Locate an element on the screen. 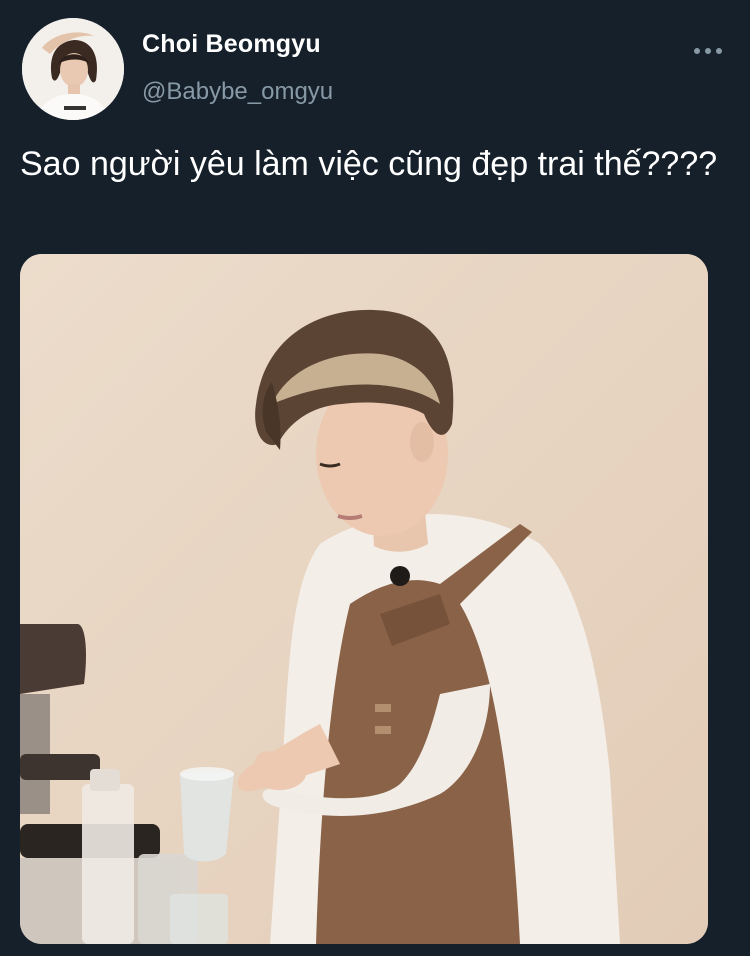 The image size is (750, 956). user-avatar is located at coordinates (73, 69).